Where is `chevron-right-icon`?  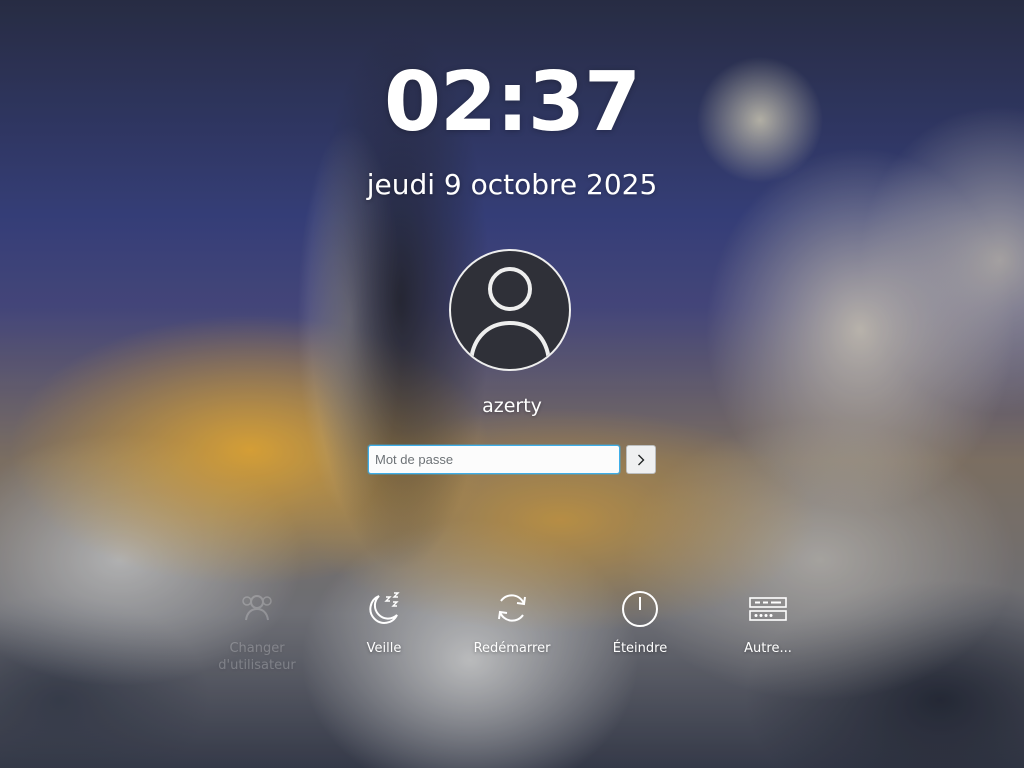
chevron-right-icon is located at coordinates (641, 459).